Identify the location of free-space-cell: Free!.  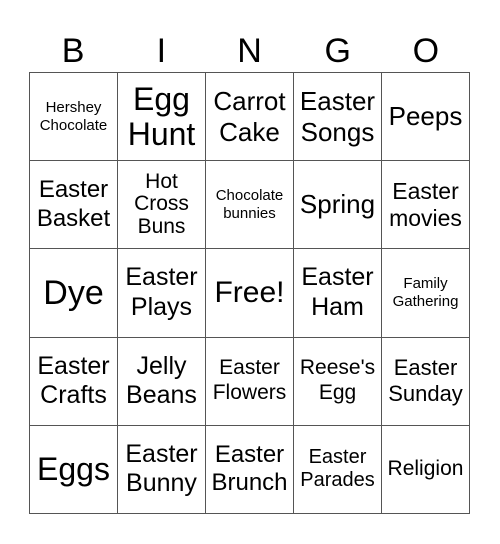
(250, 293).